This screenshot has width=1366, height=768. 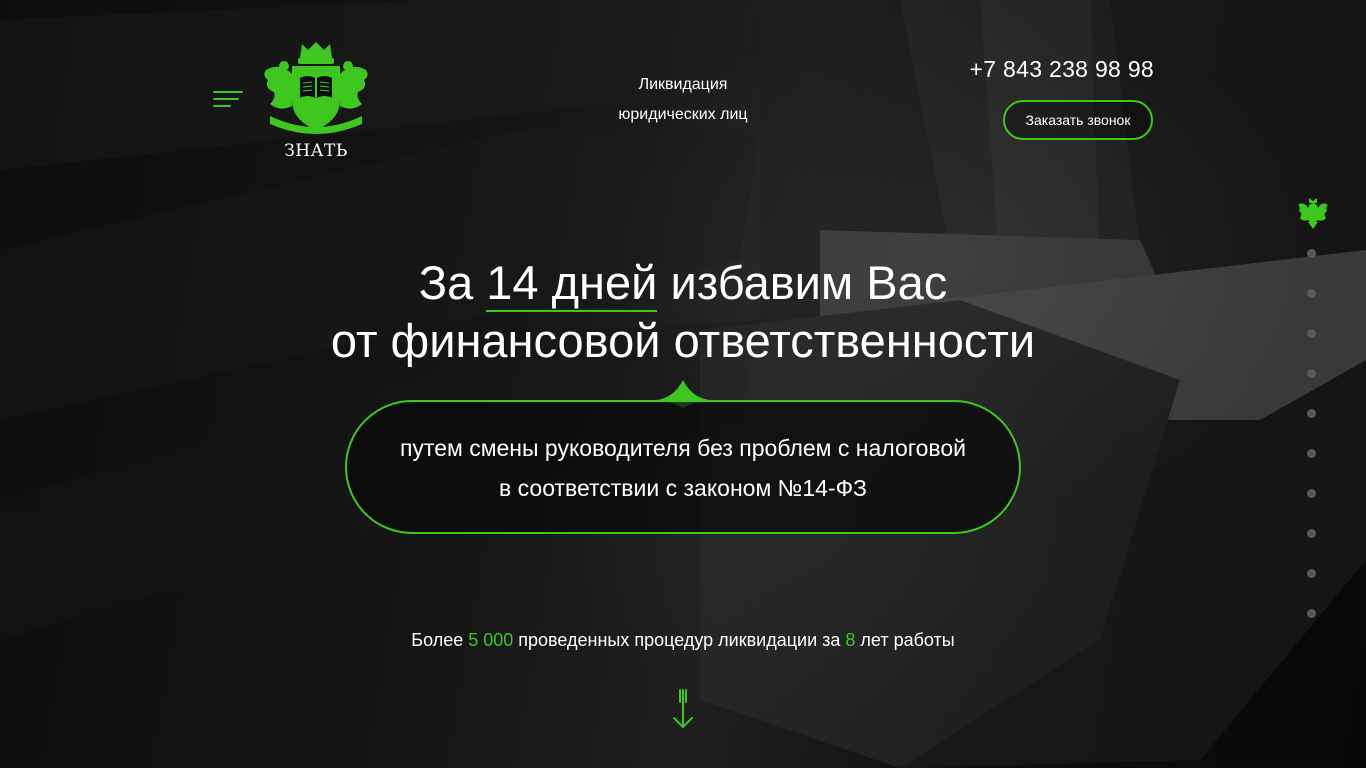 What do you see at coordinates (491, 640) in the screenshot?
I see `stats-count: 5 000` at bounding box center [491, 640].